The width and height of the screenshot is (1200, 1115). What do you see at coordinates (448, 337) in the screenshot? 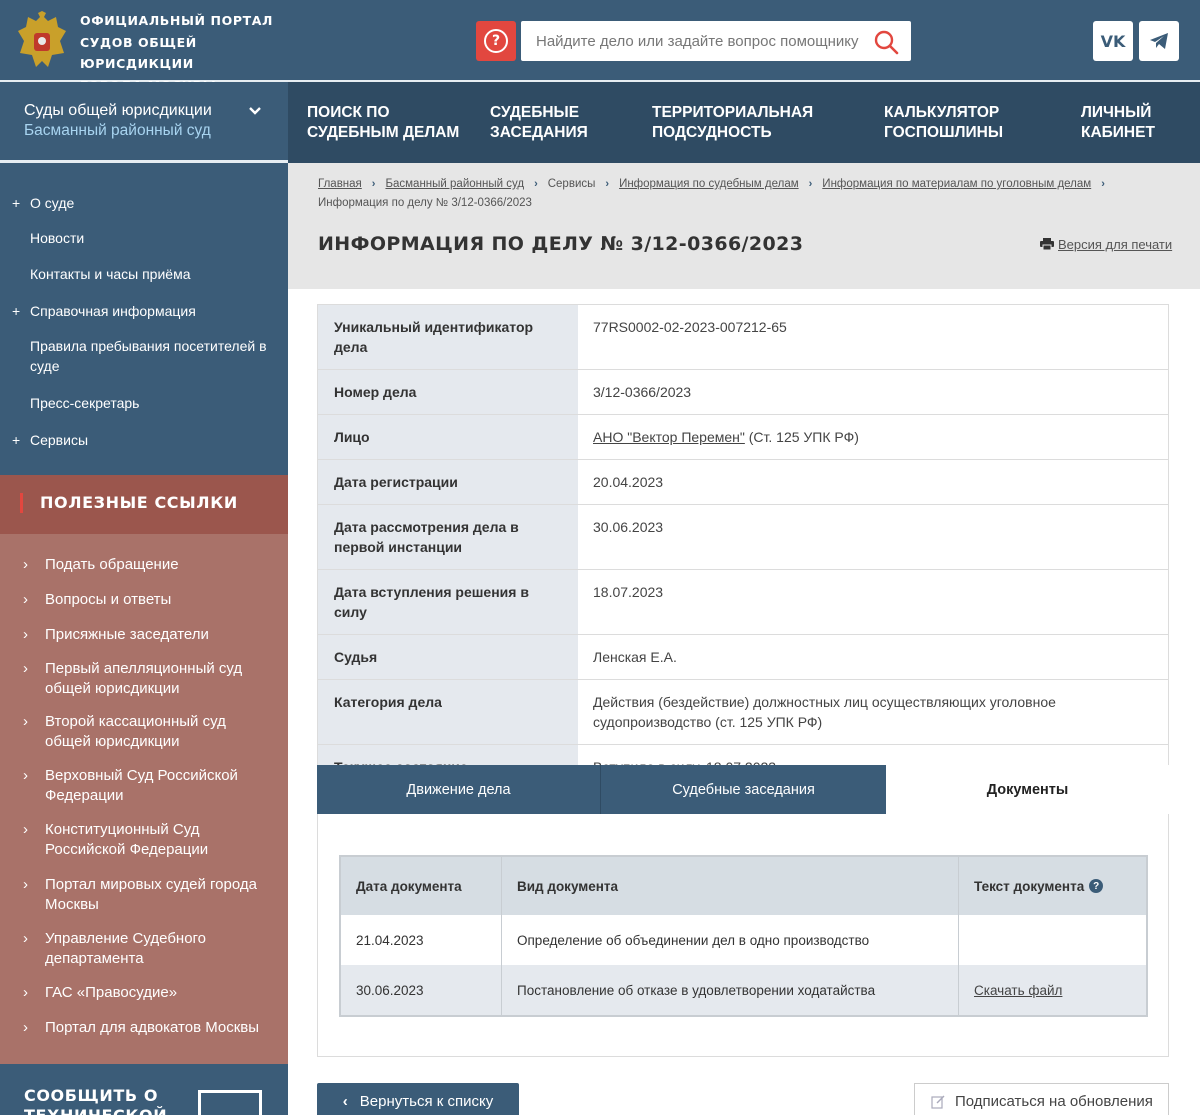
I see `case-info-key: Уникальный идентификатор дела` at bounding box center [448, 337].